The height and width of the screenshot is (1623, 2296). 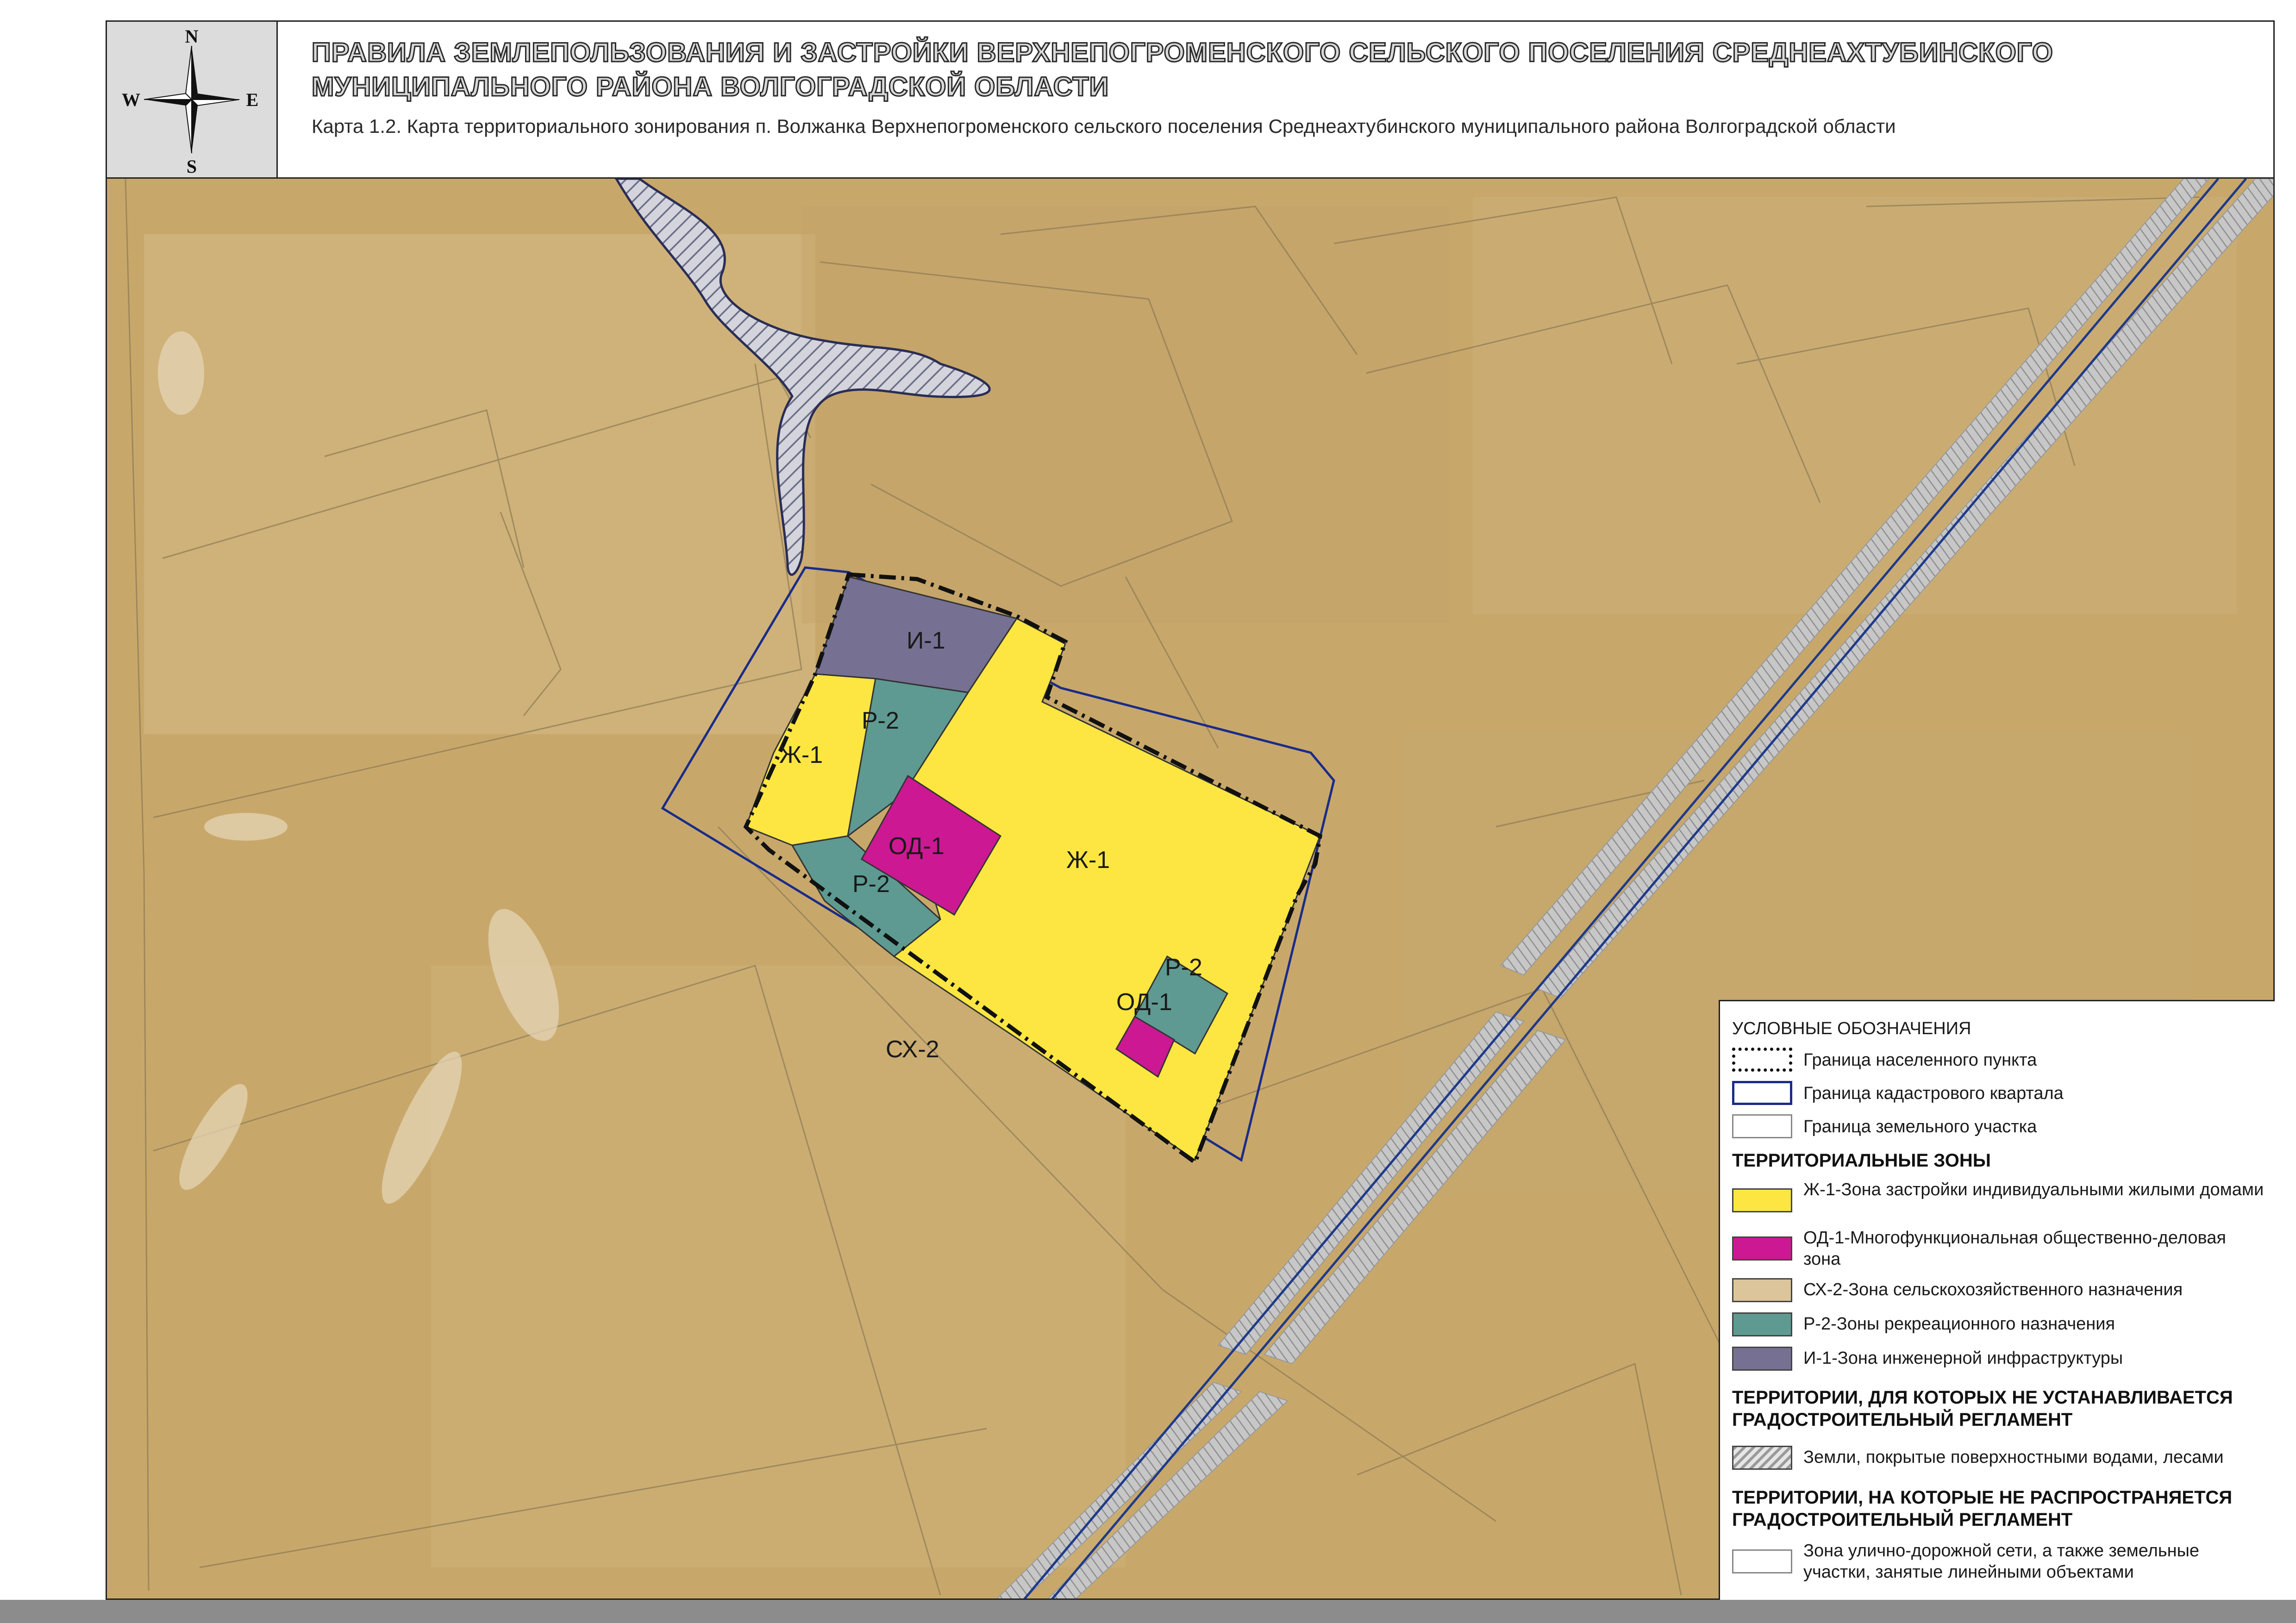 What do you see at coordinates (1920, 1126) in the screenshot?
I see `legend-label-land-plot-boundary: Граница земельного участка` at bounding box center [1920, 1126].